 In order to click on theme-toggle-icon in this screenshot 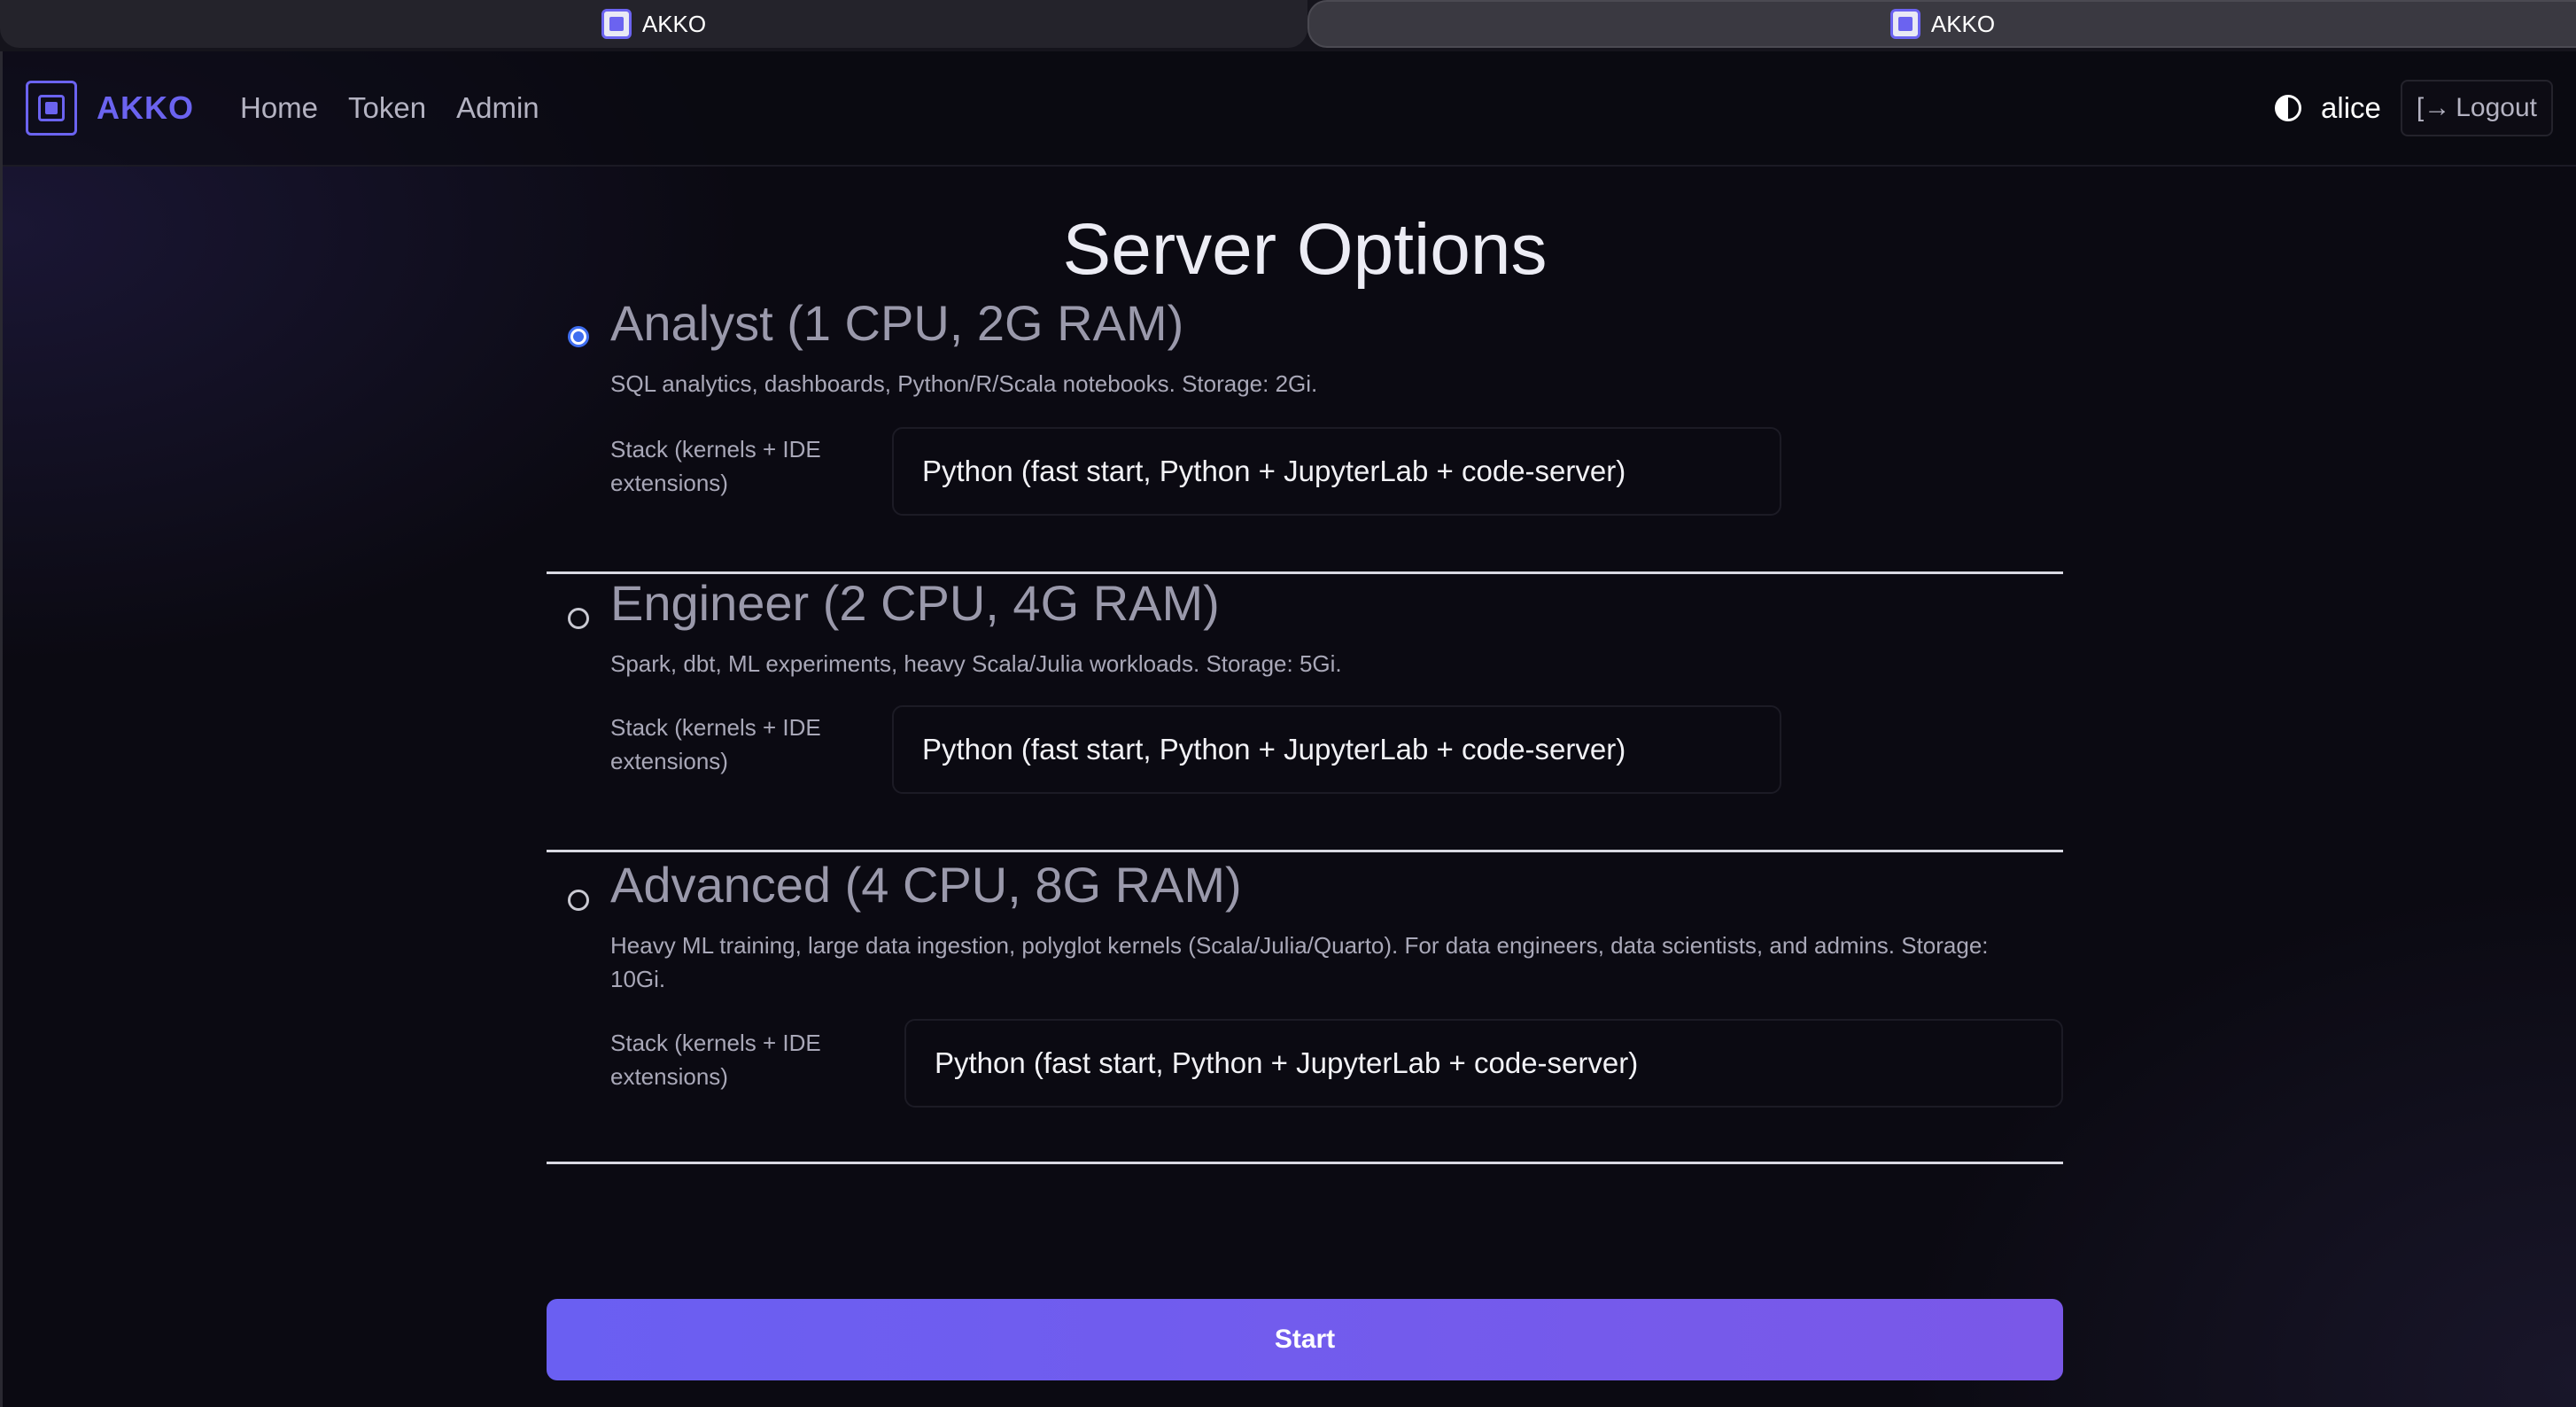, I will do `click(2288, 108)`.